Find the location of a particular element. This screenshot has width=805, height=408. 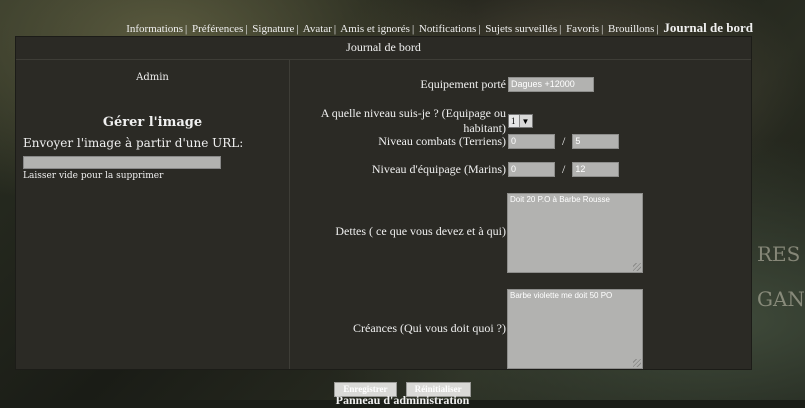

background-text: RES is located at coordinates (779, 254).